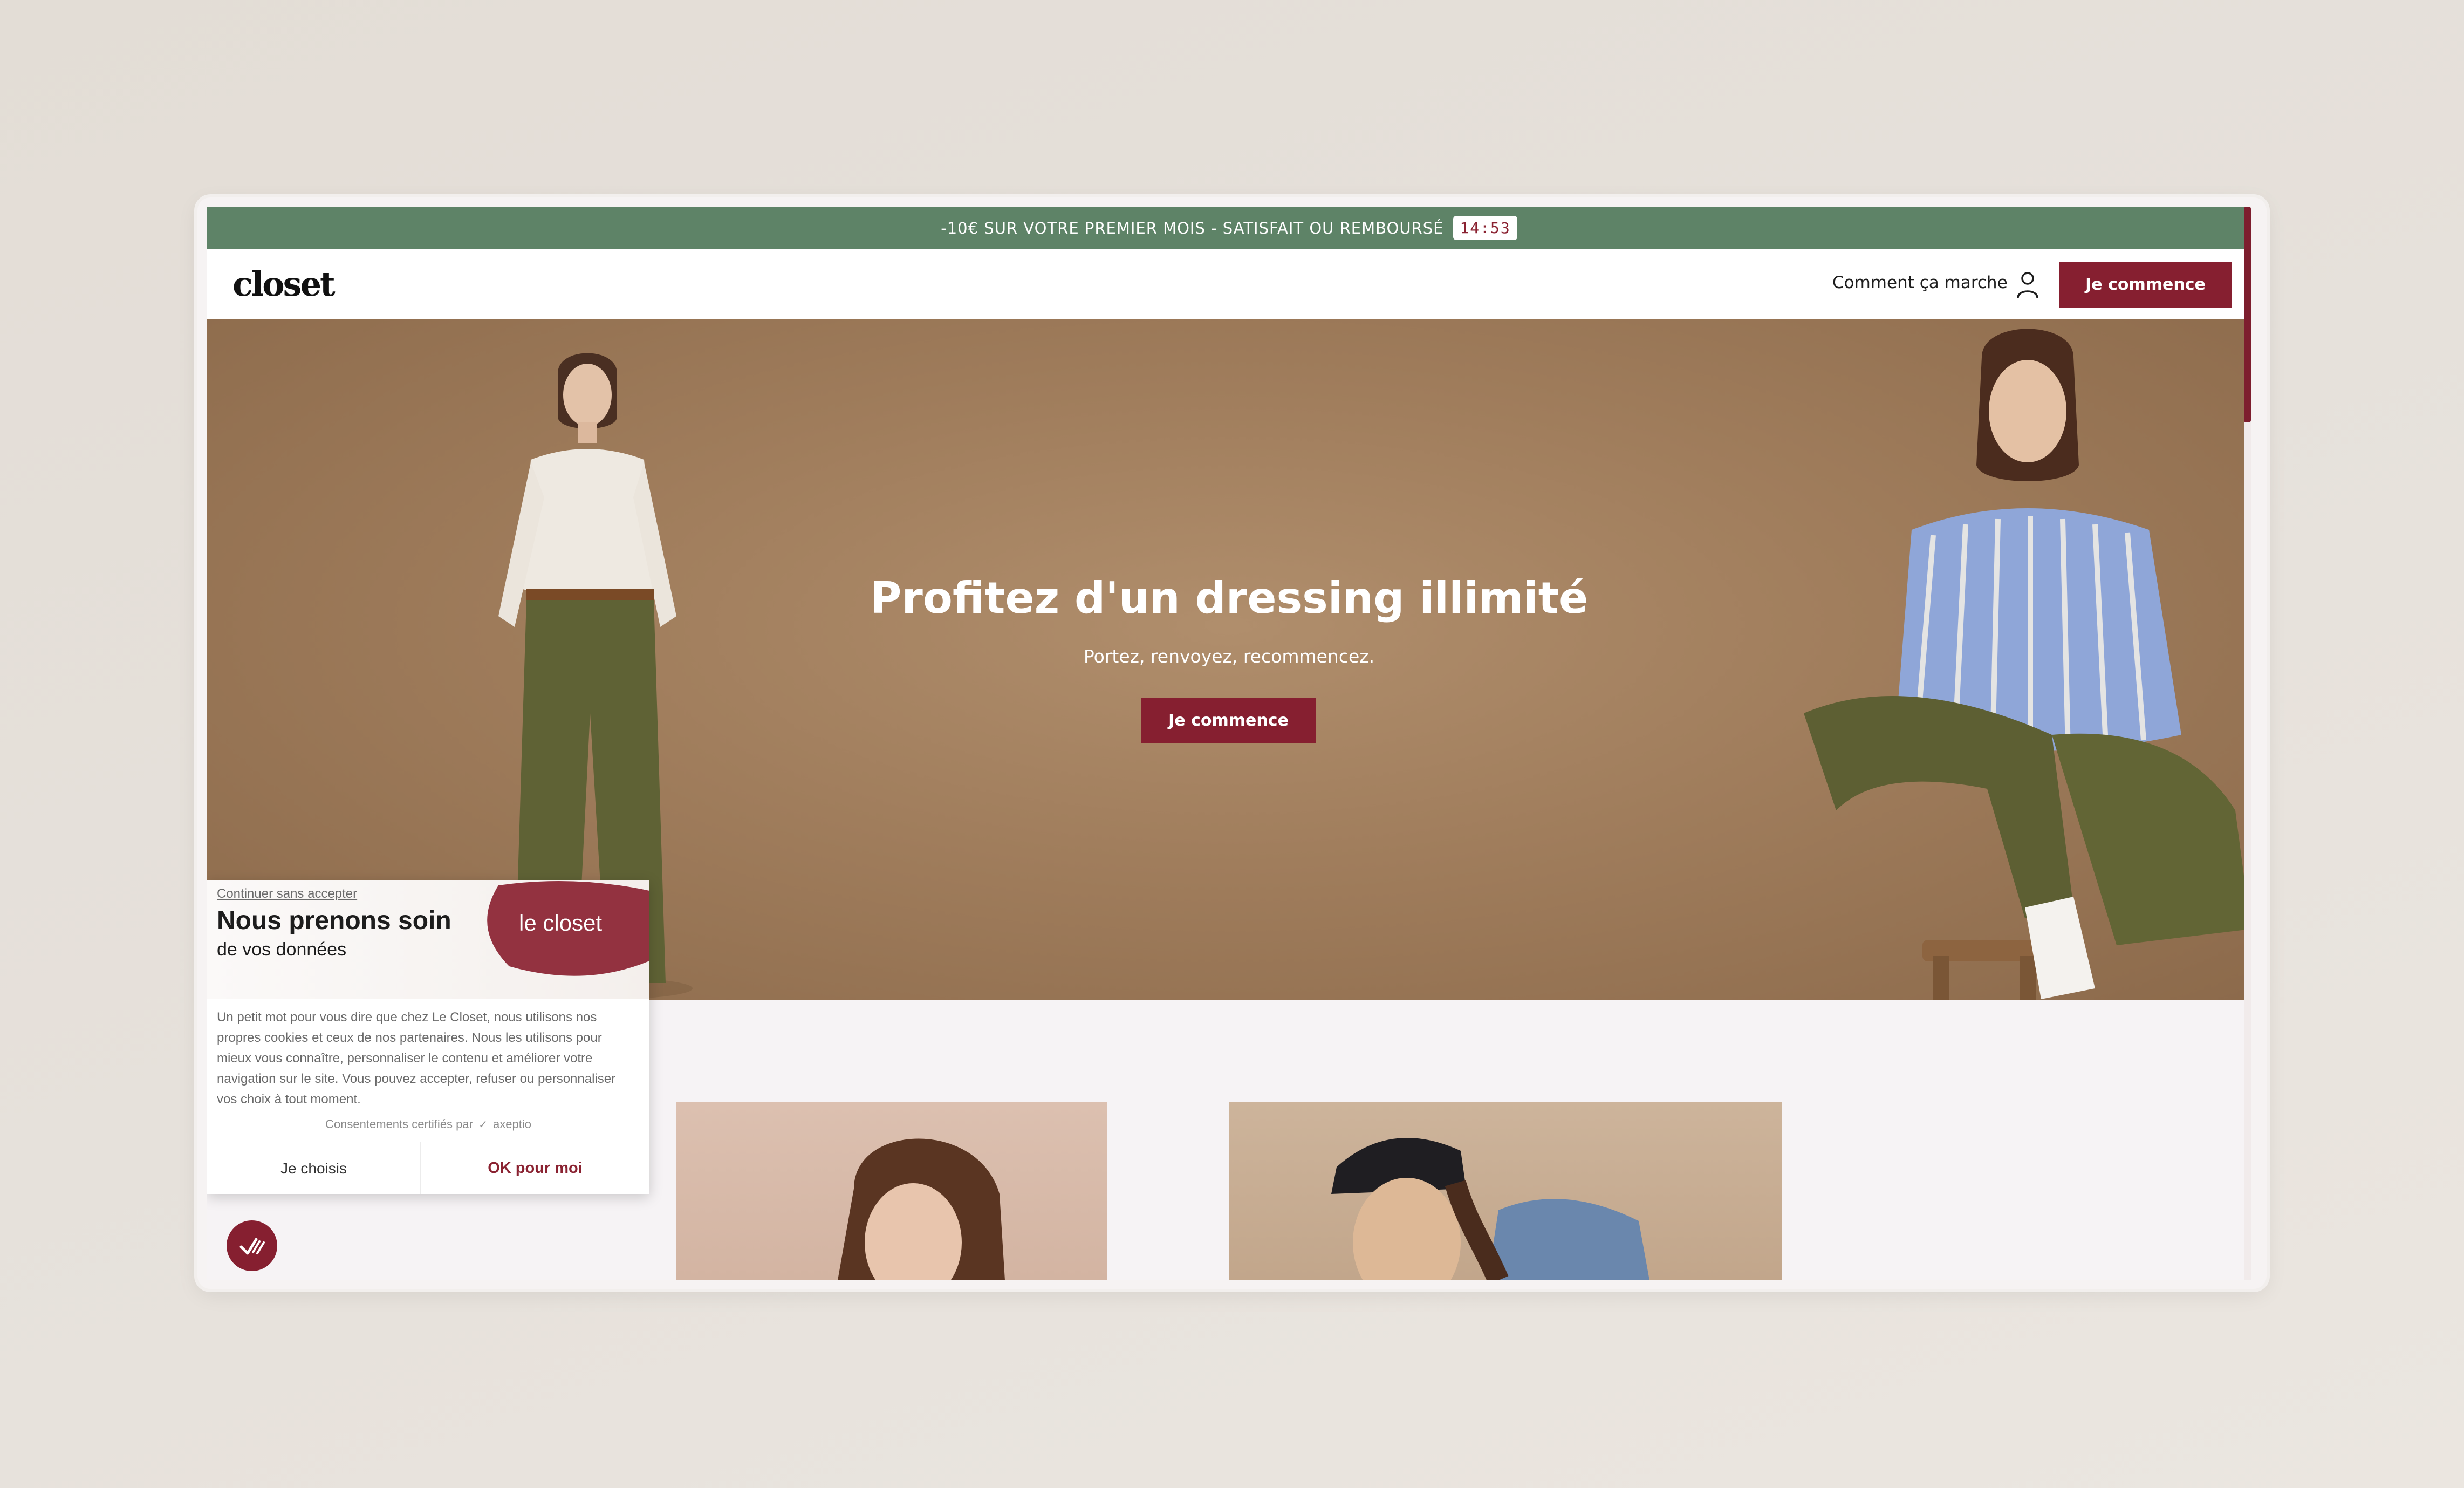  I want to click on cookie-actions: Je choisis OK pour moi, so click(428, 1168).